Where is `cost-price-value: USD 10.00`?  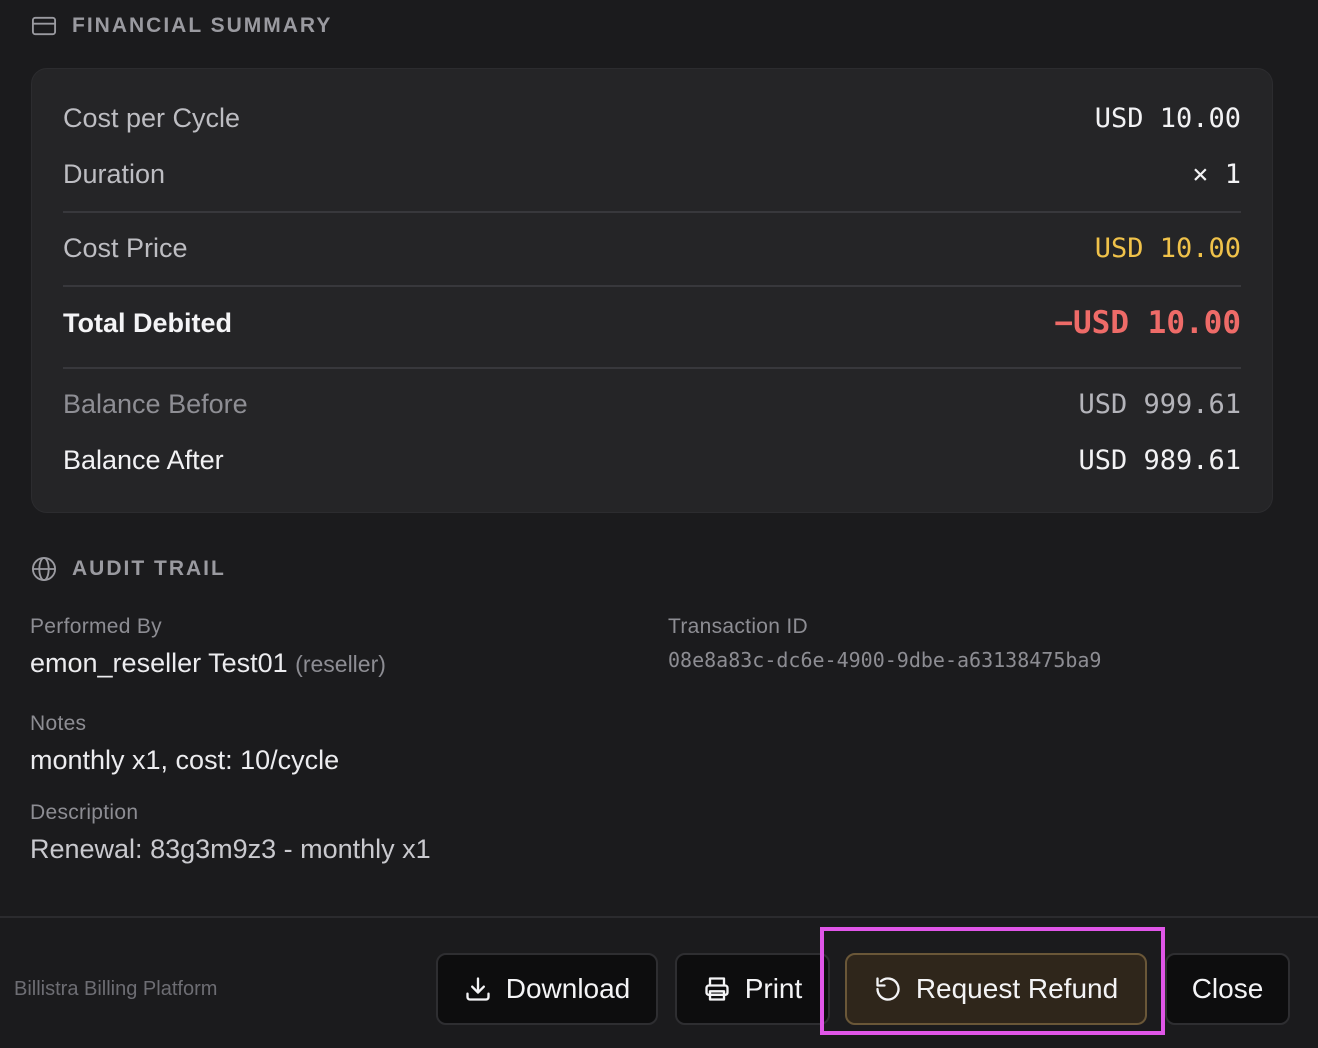 cost-price-value: USD 10.00 is located at coordinates (1167, 248).